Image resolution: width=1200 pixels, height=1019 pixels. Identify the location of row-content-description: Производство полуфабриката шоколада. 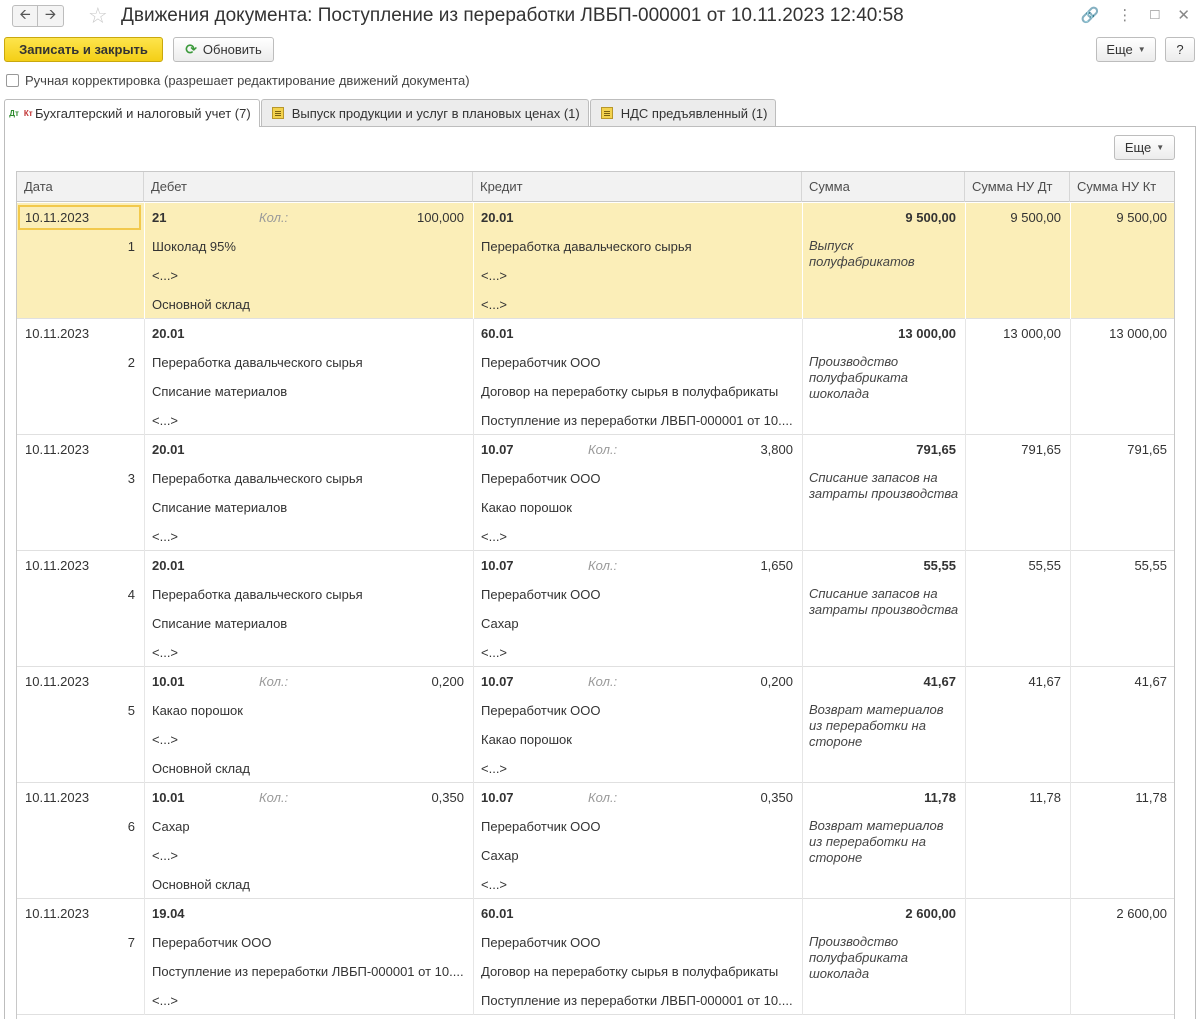
(858, 377).